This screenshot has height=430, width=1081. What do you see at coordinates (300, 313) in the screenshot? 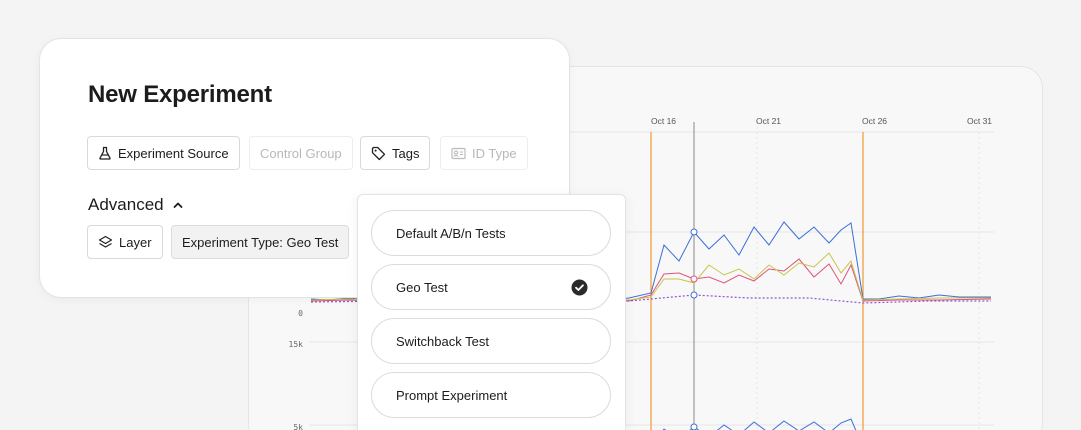
I see `y-tick-0: 0` at bounding box center [300, 313].